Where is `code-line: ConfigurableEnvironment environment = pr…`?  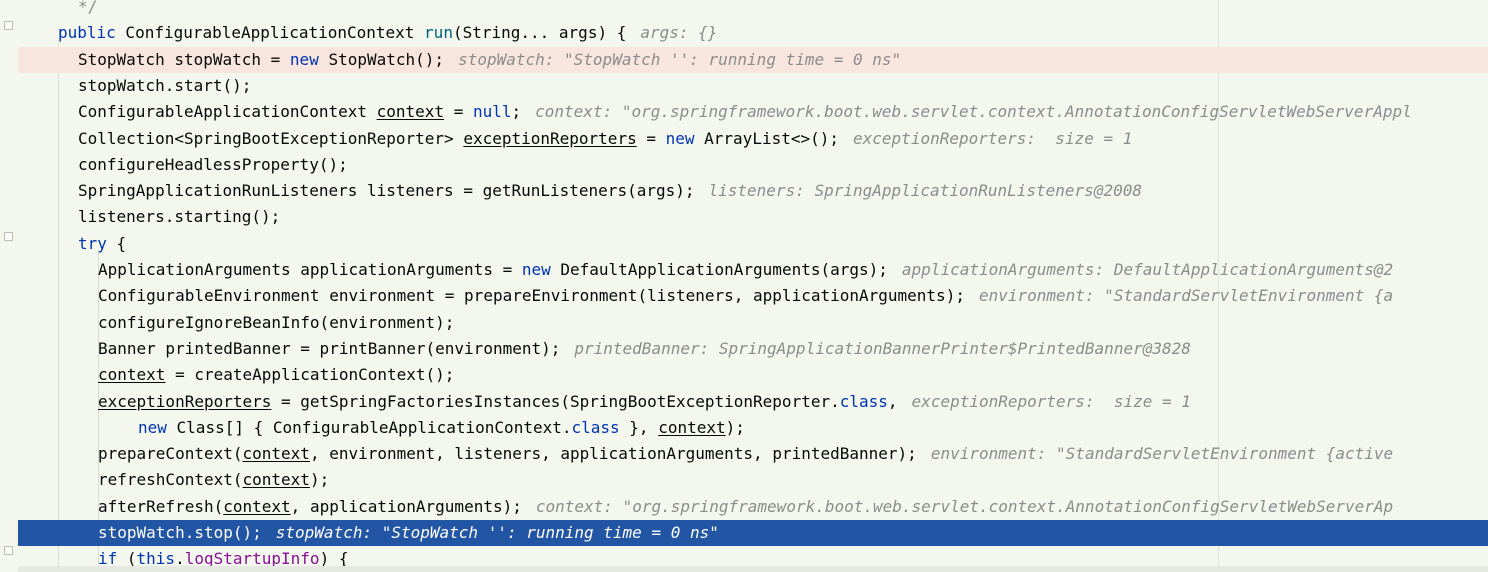 code-line: ConfigurableEnvironment environment = pr… is located at coordinates (753, 296).